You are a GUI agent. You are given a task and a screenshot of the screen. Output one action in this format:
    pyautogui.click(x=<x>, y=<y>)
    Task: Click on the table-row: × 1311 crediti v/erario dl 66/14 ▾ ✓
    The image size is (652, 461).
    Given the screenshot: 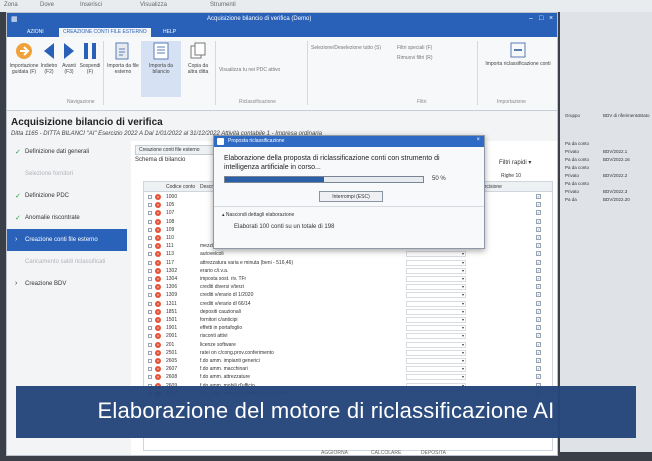 What is the action you would take?
    pyautogui.click(x=348, y=304)
    